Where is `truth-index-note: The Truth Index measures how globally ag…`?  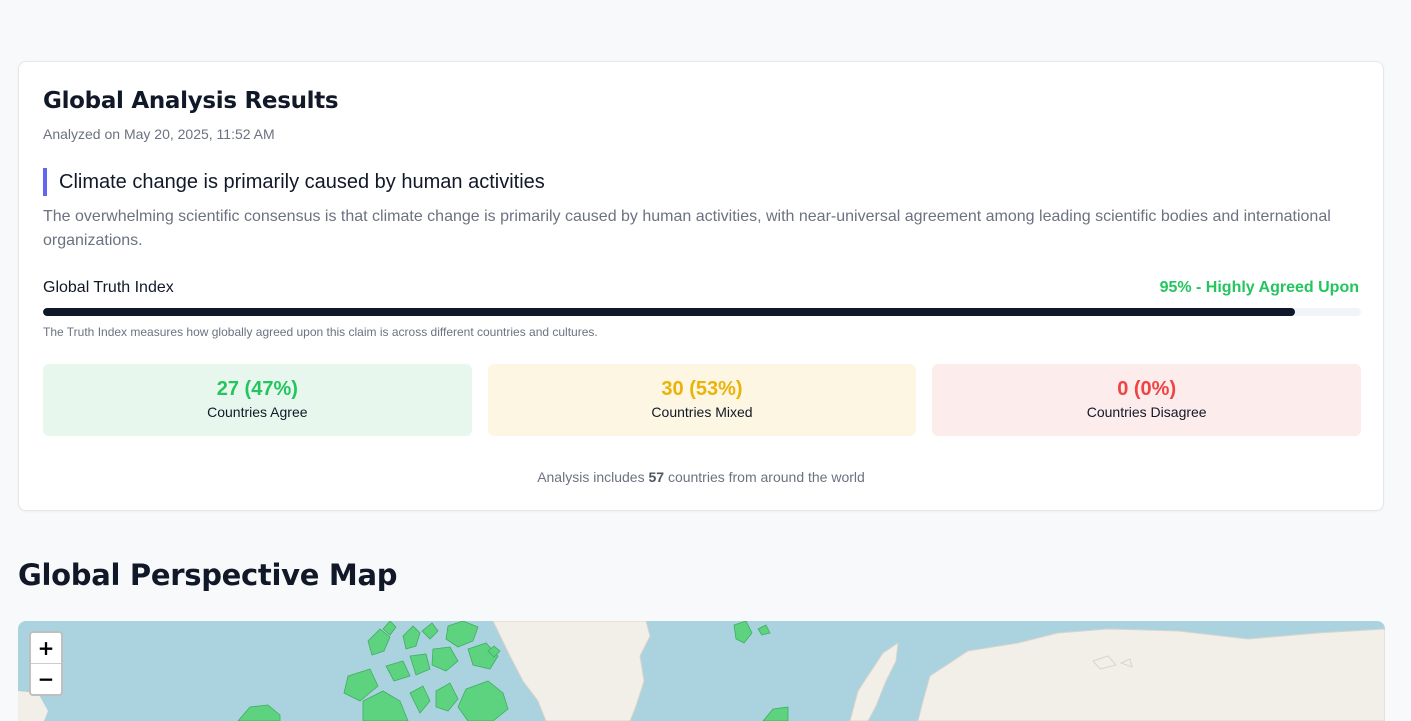
truth-index-note: The Truth Index measures how globally ag… is located at coordinates (320, 332).